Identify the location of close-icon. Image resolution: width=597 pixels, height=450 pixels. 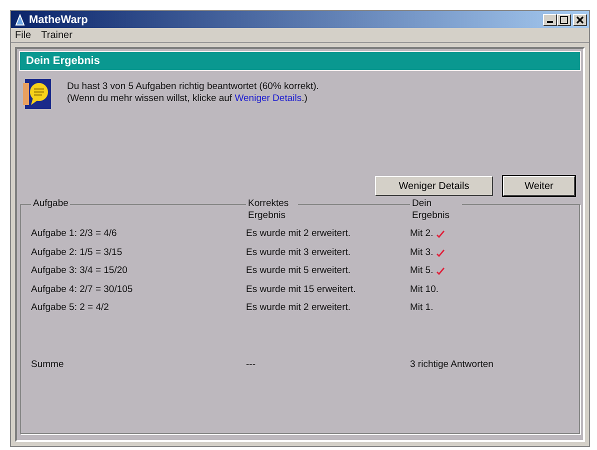
(580, 20).